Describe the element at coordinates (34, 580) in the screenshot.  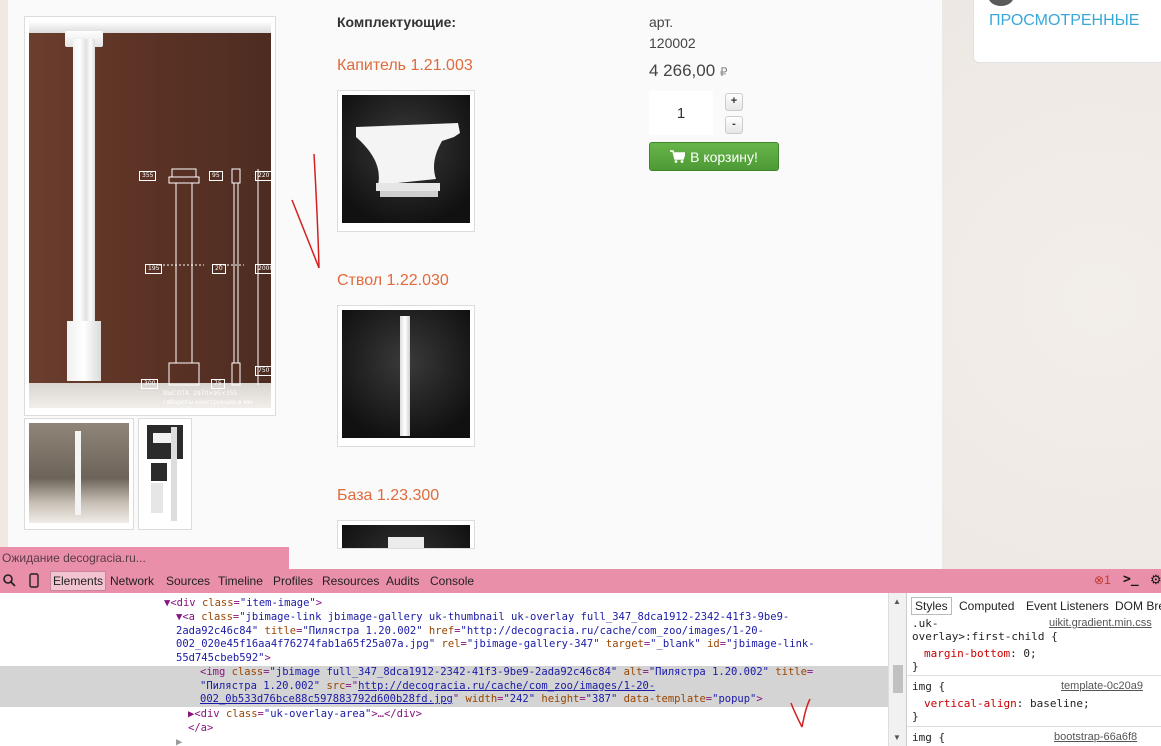
I see `device-mode-icon` at that location.